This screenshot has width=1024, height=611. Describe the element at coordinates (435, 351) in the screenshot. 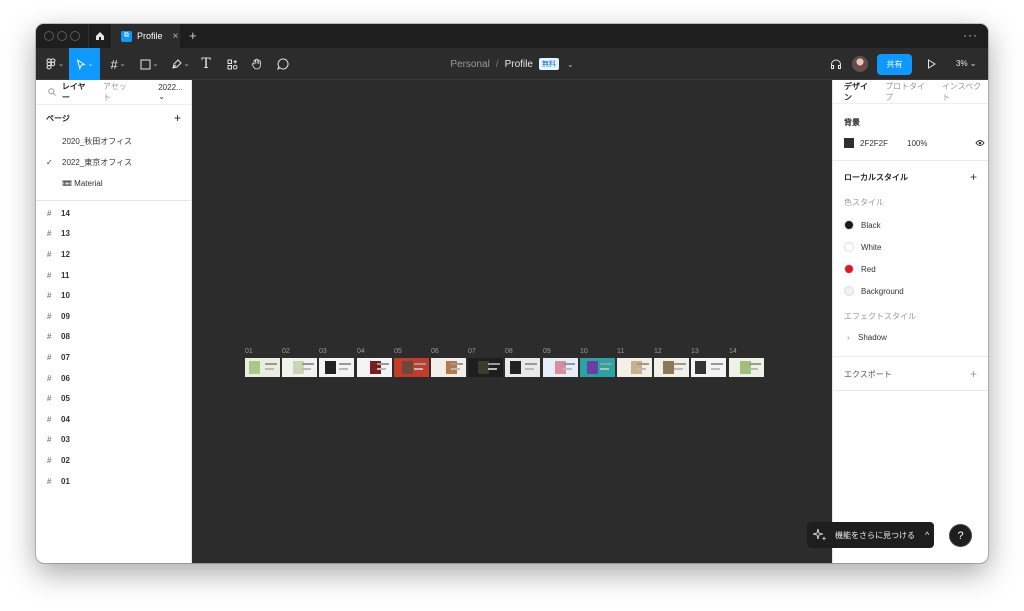

I see `frame-label: 06` at that location.